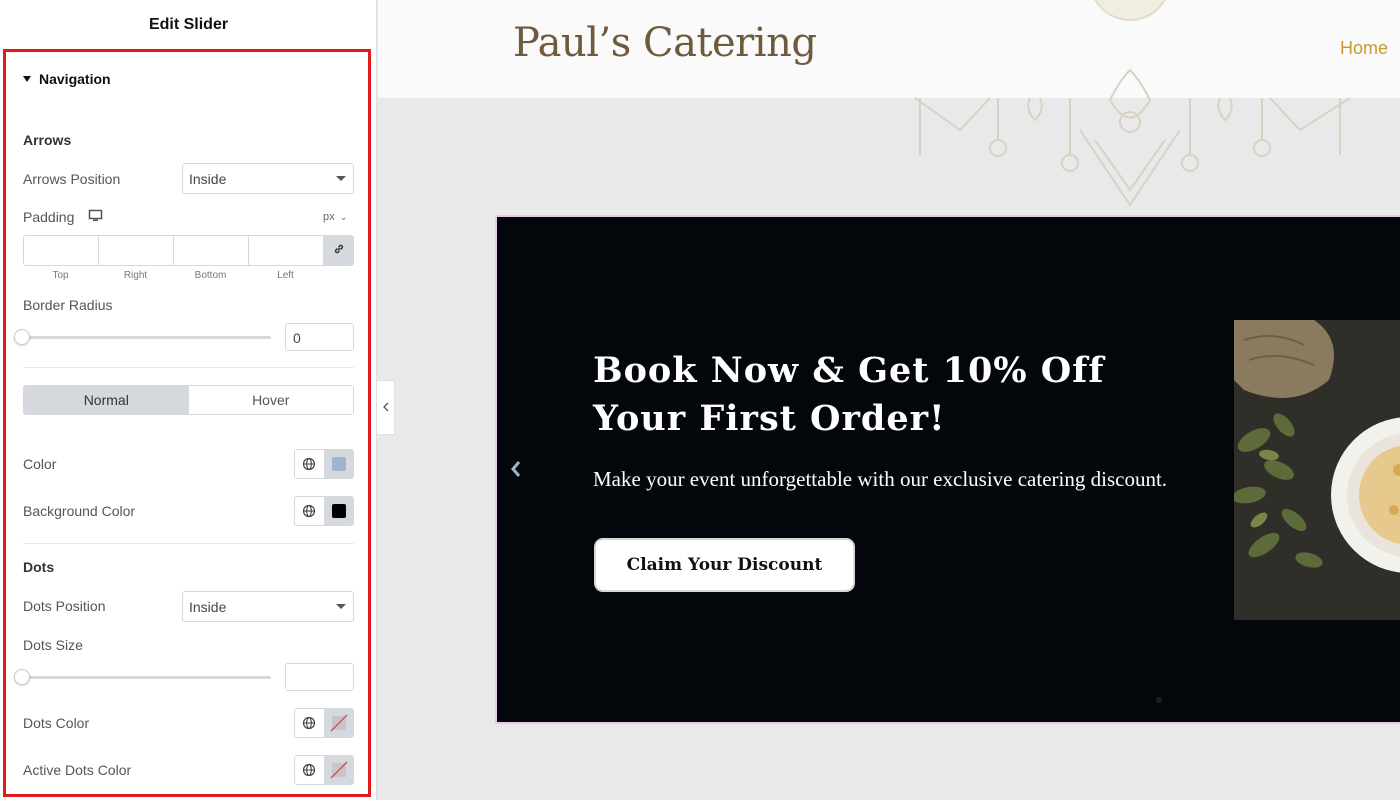 This screenshot has width=1400, height=800. I want to click on state-tabs: Normal Hover, so click(188, 400).